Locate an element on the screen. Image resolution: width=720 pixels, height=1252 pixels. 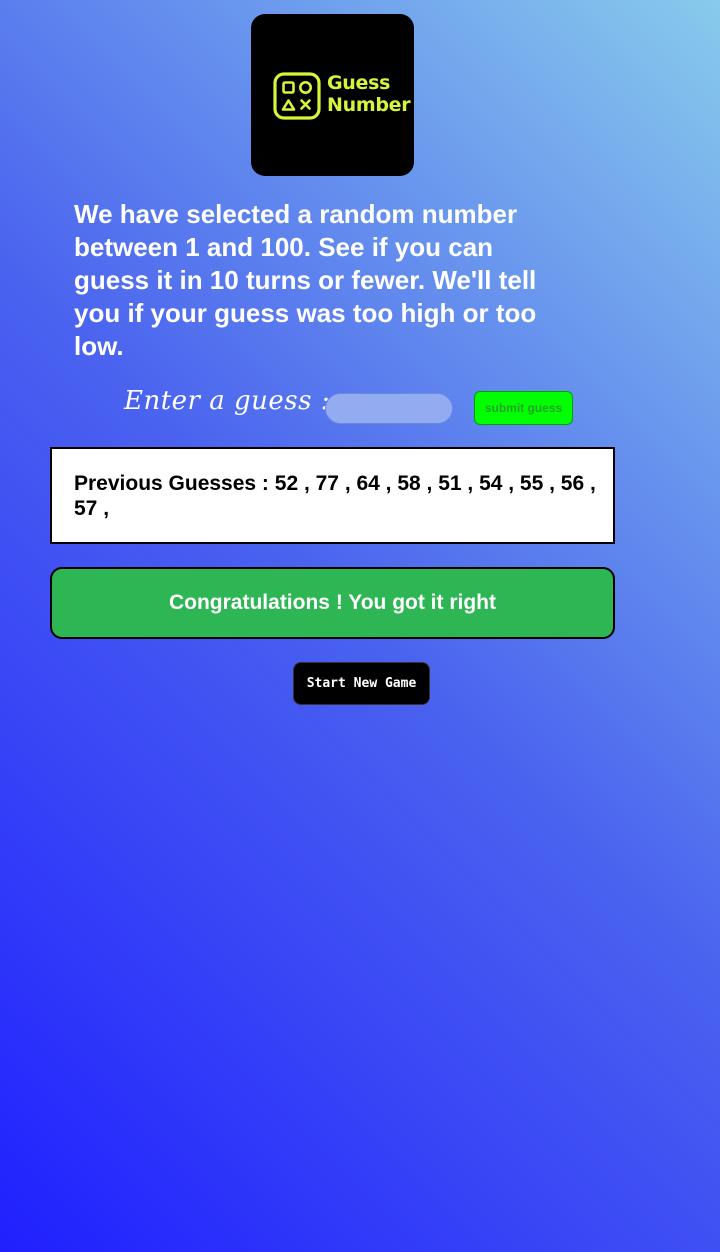
start-new-game-button: Start New Game is located at coordinates (361, 683).